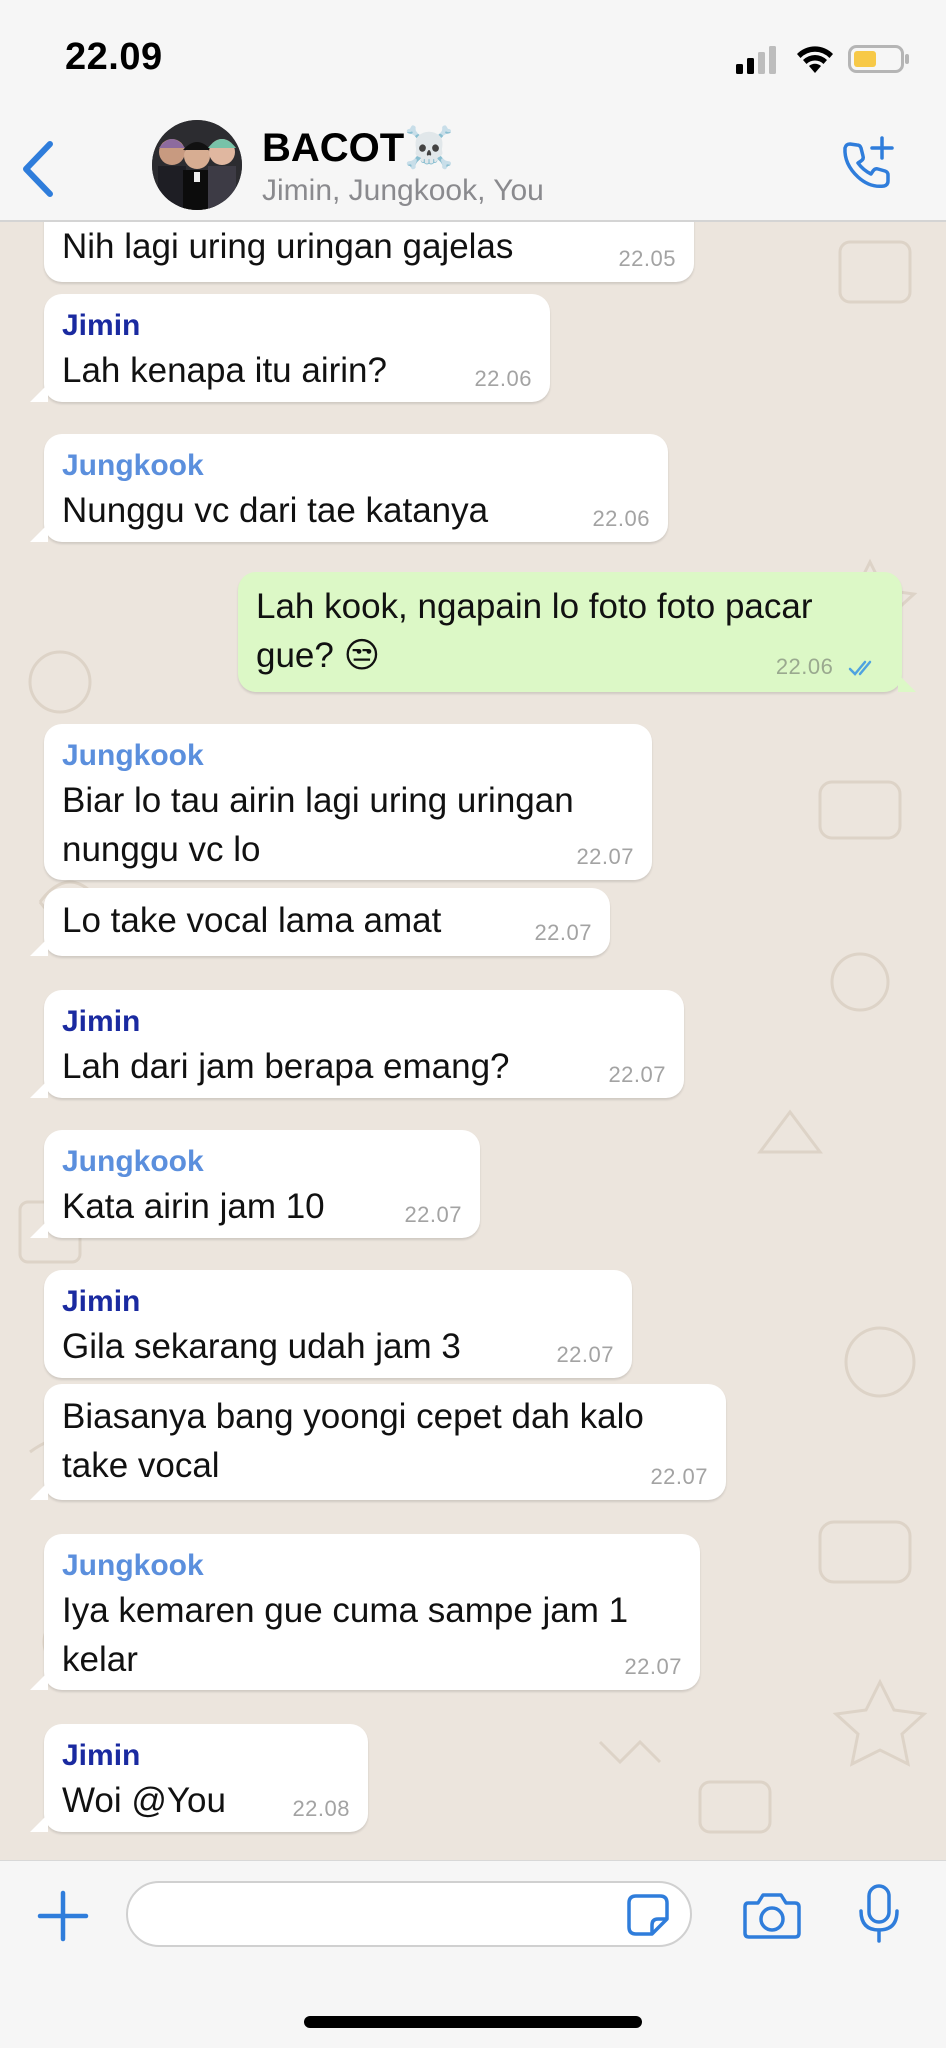  Describe the element at coordinates (756, 60) in the screenshot. I see `cellular-signal-icon` at that location.